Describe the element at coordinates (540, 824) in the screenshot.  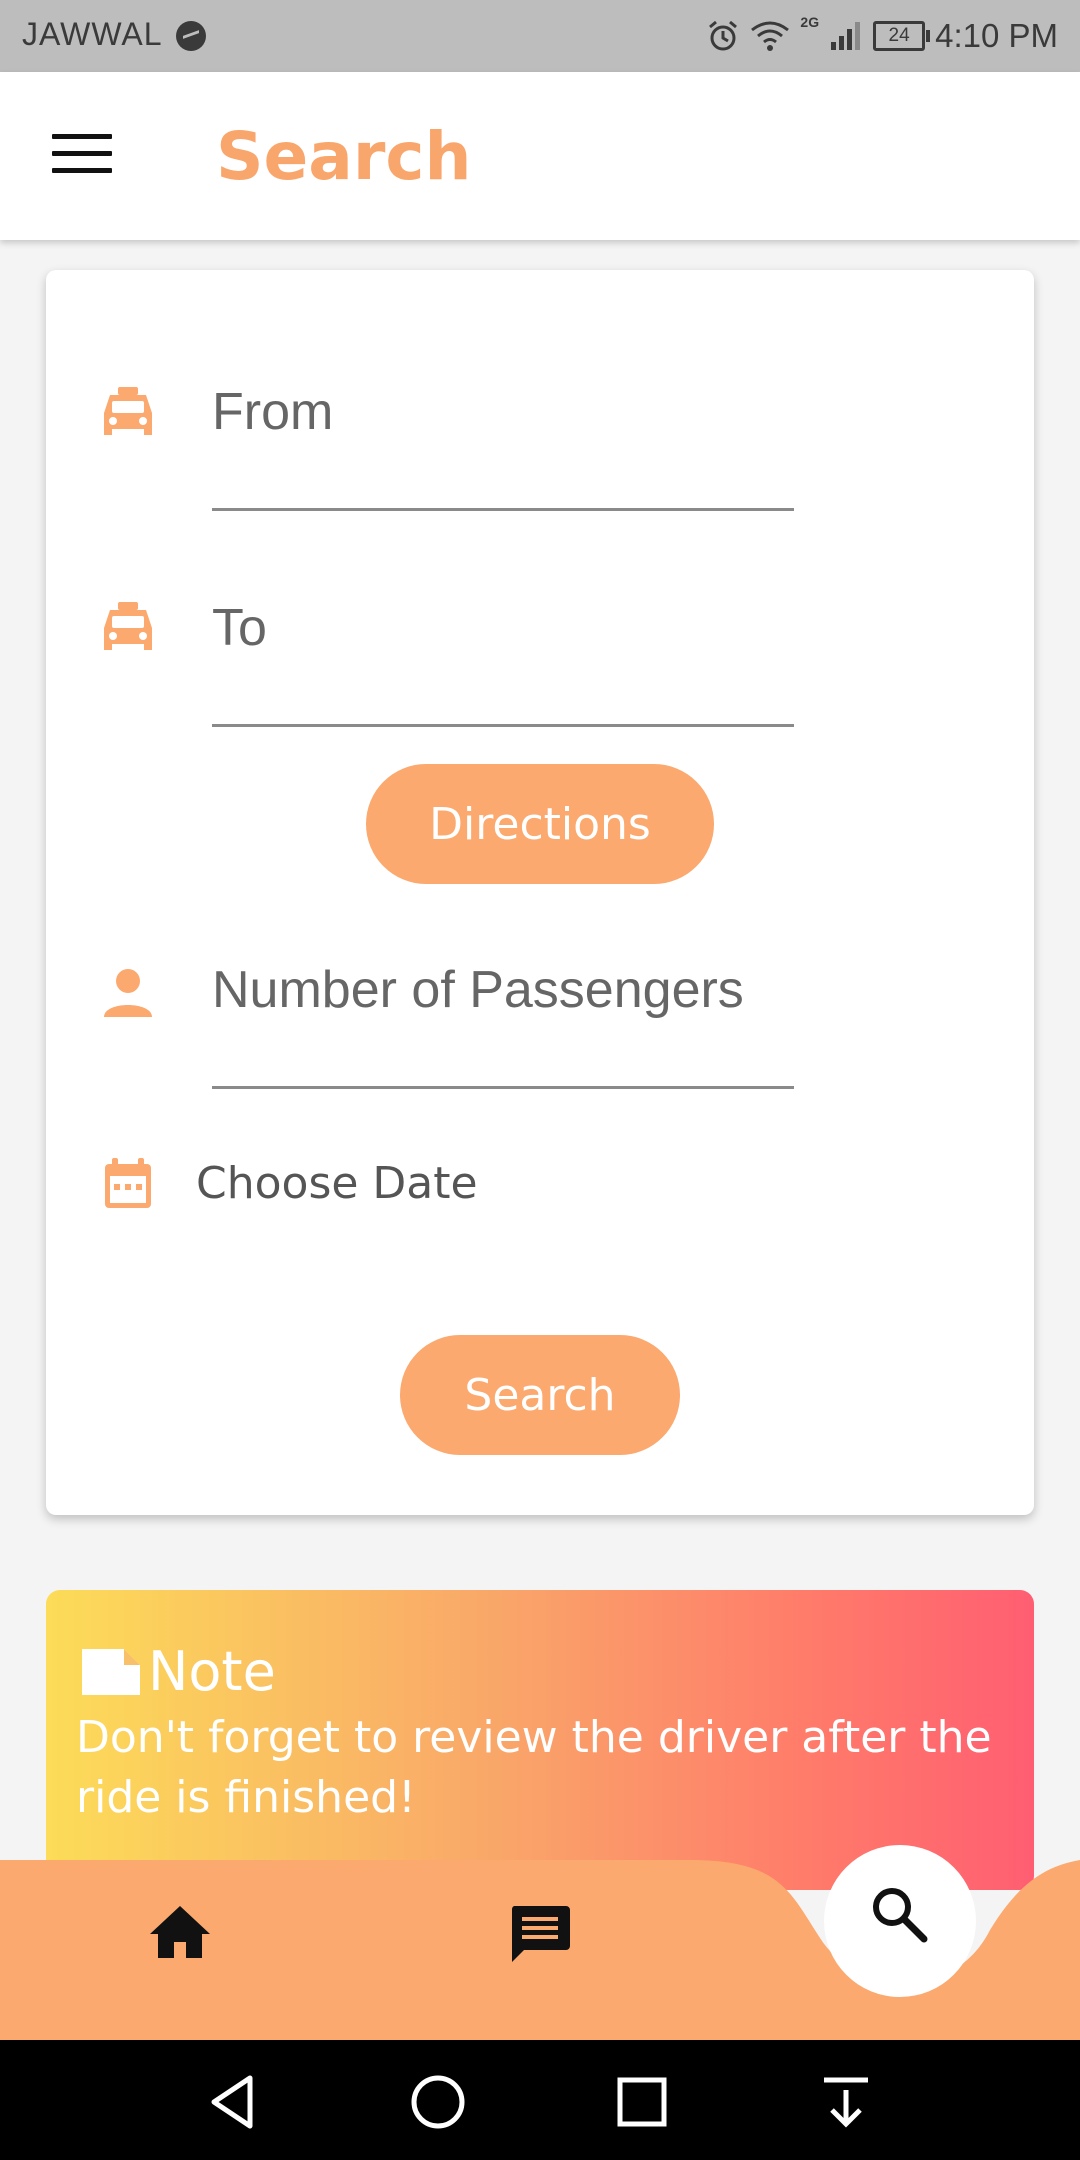
I see `directions-button: Directions` at that location.